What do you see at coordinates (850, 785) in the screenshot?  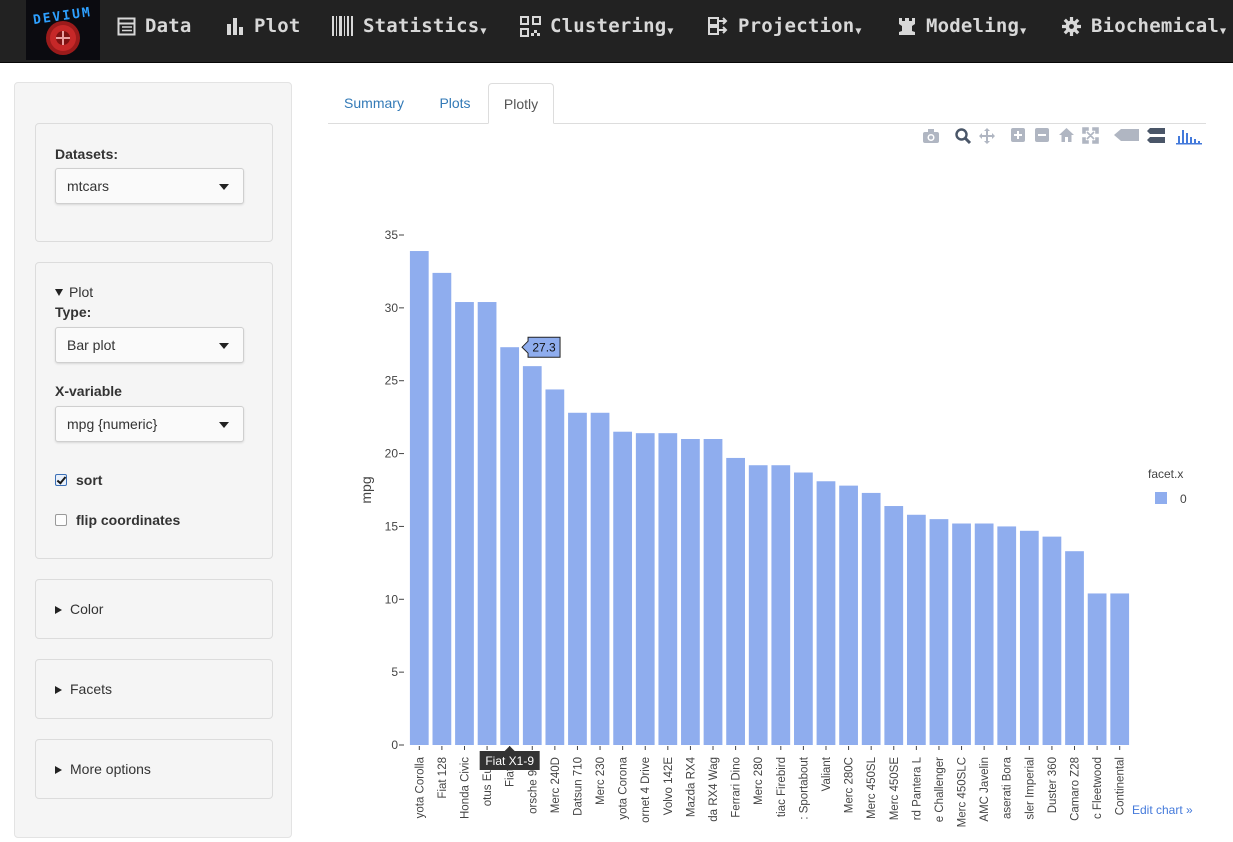 I see `x-tick-label: Merc 280C` at bounding box center [850, 785].